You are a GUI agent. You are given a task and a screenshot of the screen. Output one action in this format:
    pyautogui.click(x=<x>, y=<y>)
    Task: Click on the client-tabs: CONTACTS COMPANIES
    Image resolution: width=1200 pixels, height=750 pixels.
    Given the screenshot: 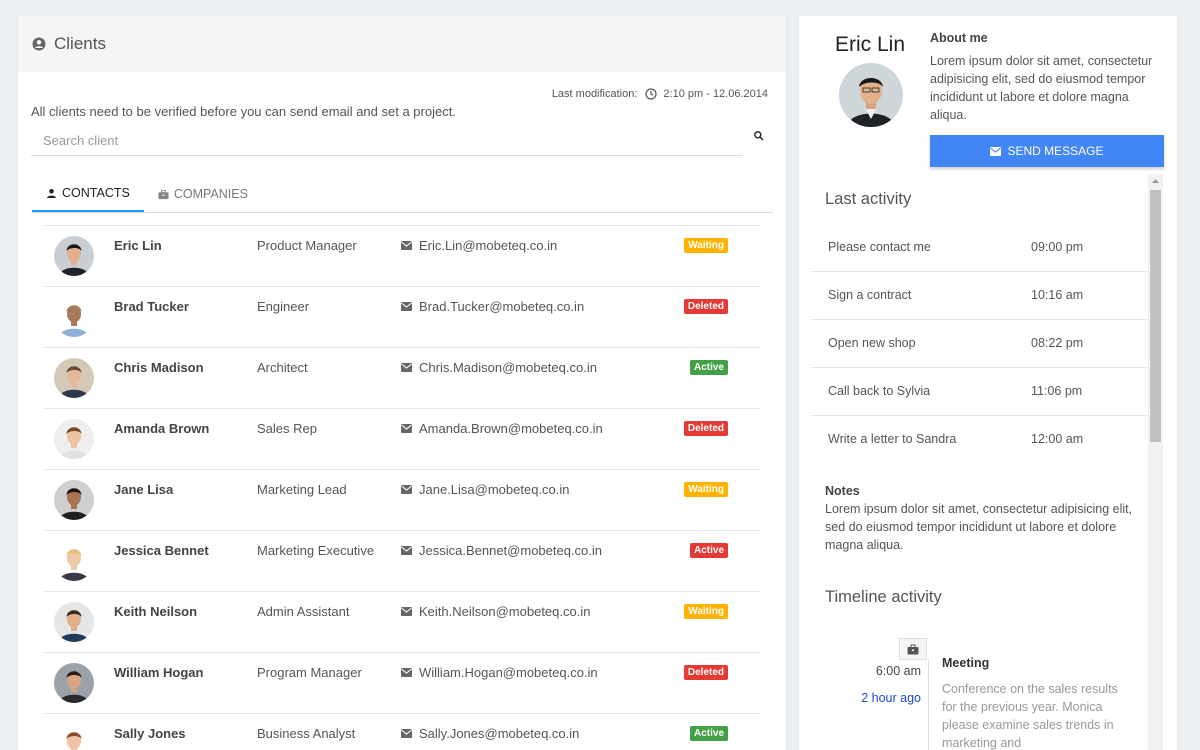 What is the action you would take?
    pyautogui.click(x=402, y=194)
    